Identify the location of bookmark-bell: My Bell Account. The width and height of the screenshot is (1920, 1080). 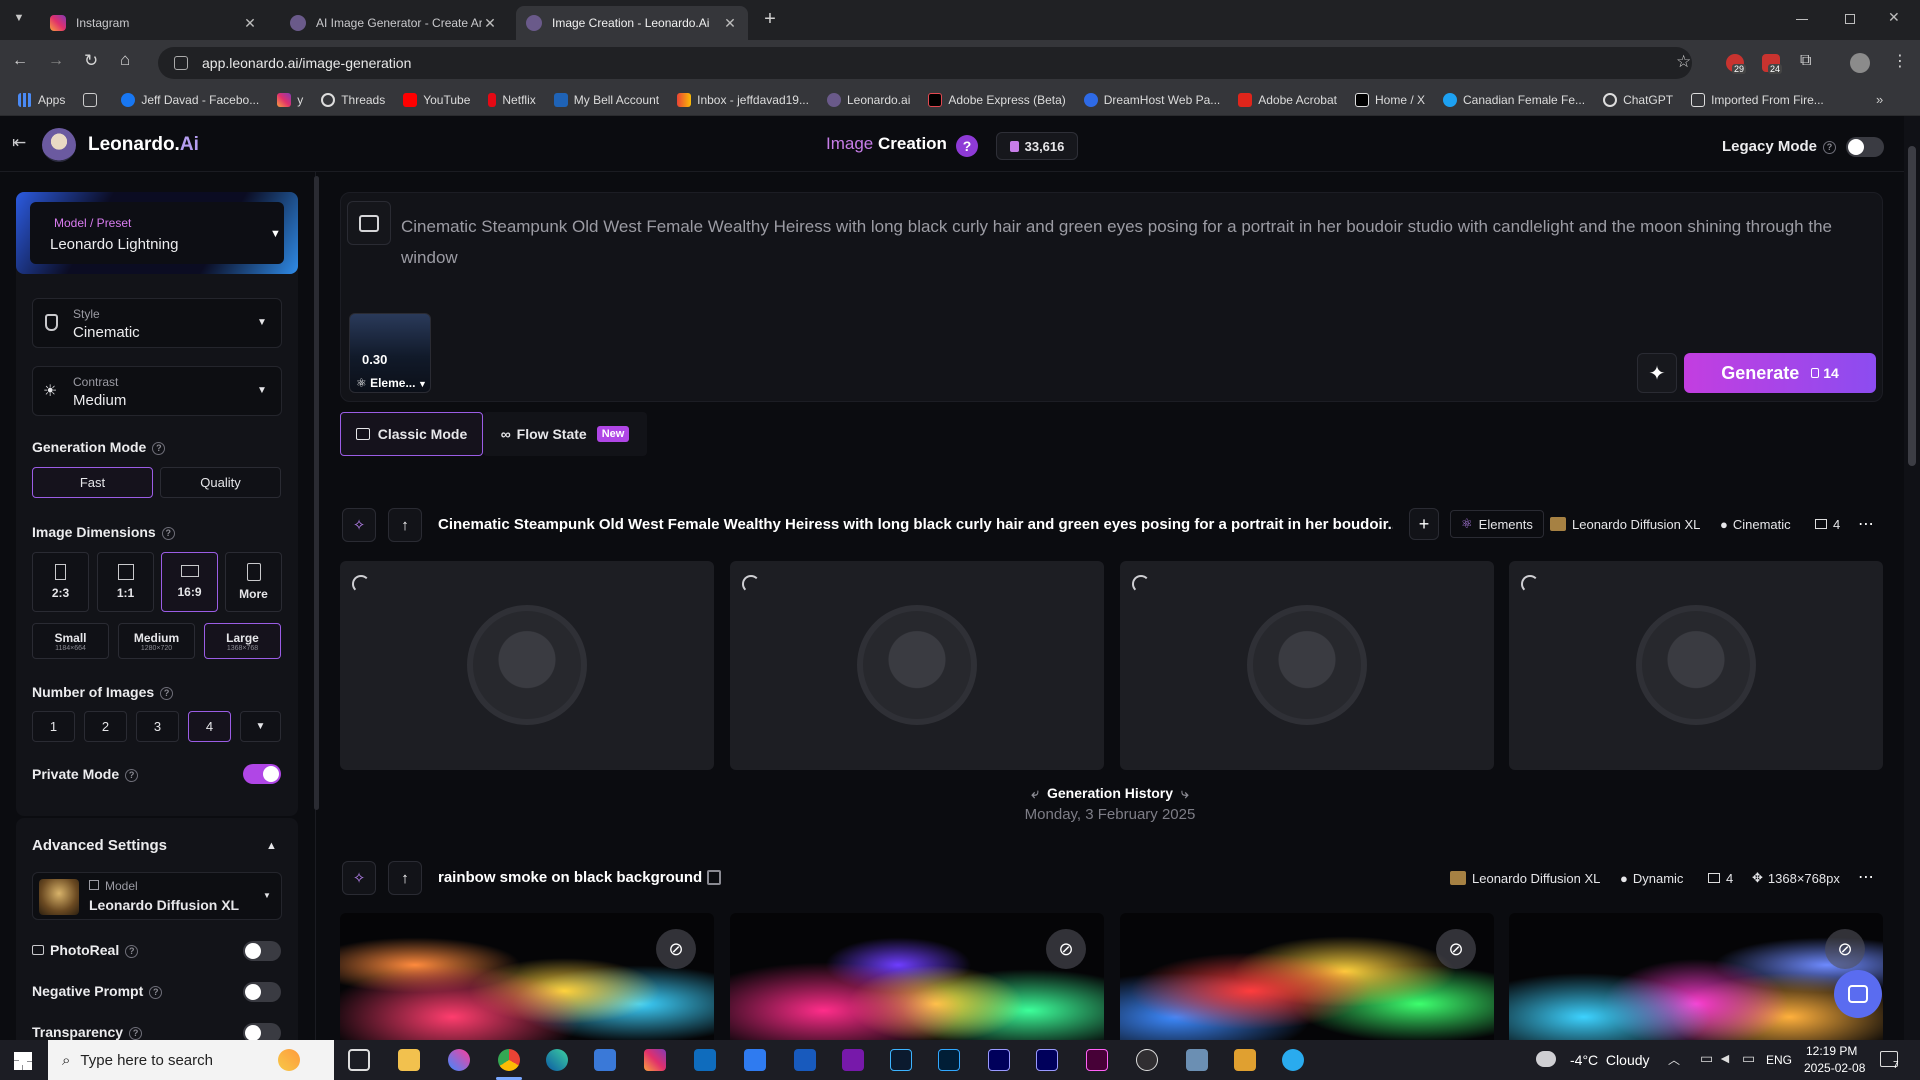
(606, 99).